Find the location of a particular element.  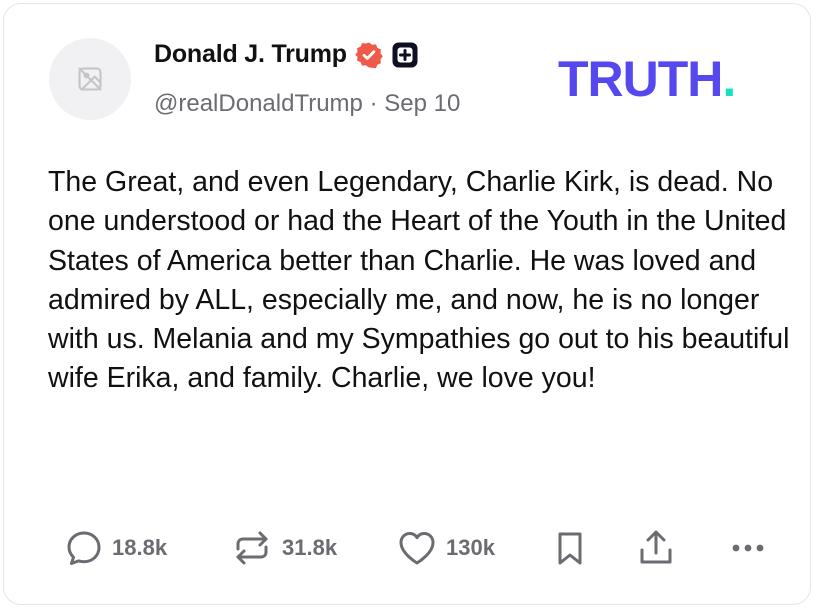

retruth-icon is located at coordinates (252, 548).